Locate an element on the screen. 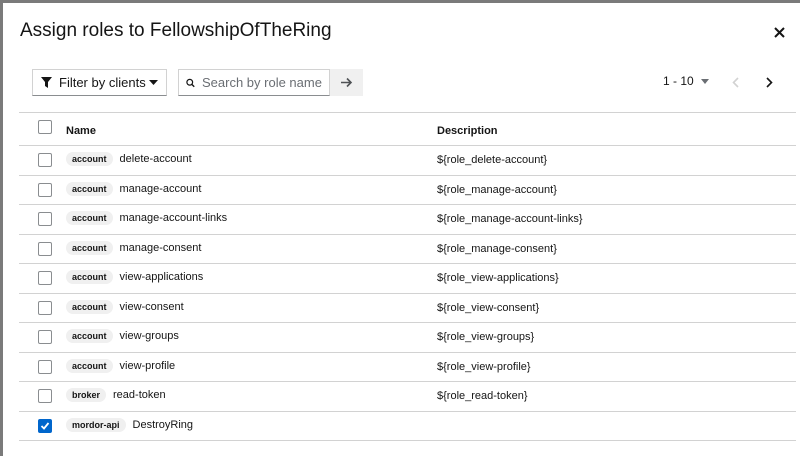 The width and height of the screenshot is (800, 456). role-name: view-profile is located at coordinates (147, 365).